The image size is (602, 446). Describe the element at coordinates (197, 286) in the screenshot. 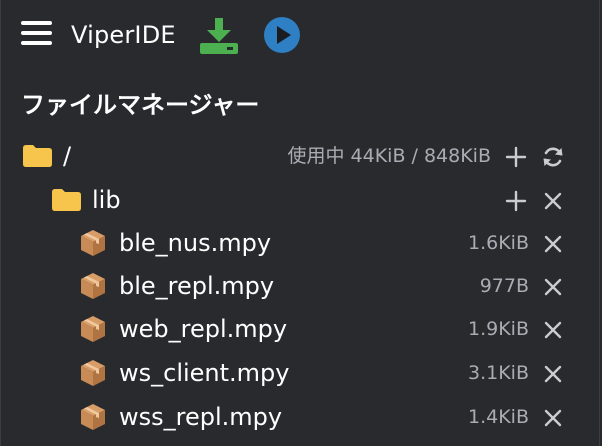

I see `file-name: ble_repl.mpy` at that location.